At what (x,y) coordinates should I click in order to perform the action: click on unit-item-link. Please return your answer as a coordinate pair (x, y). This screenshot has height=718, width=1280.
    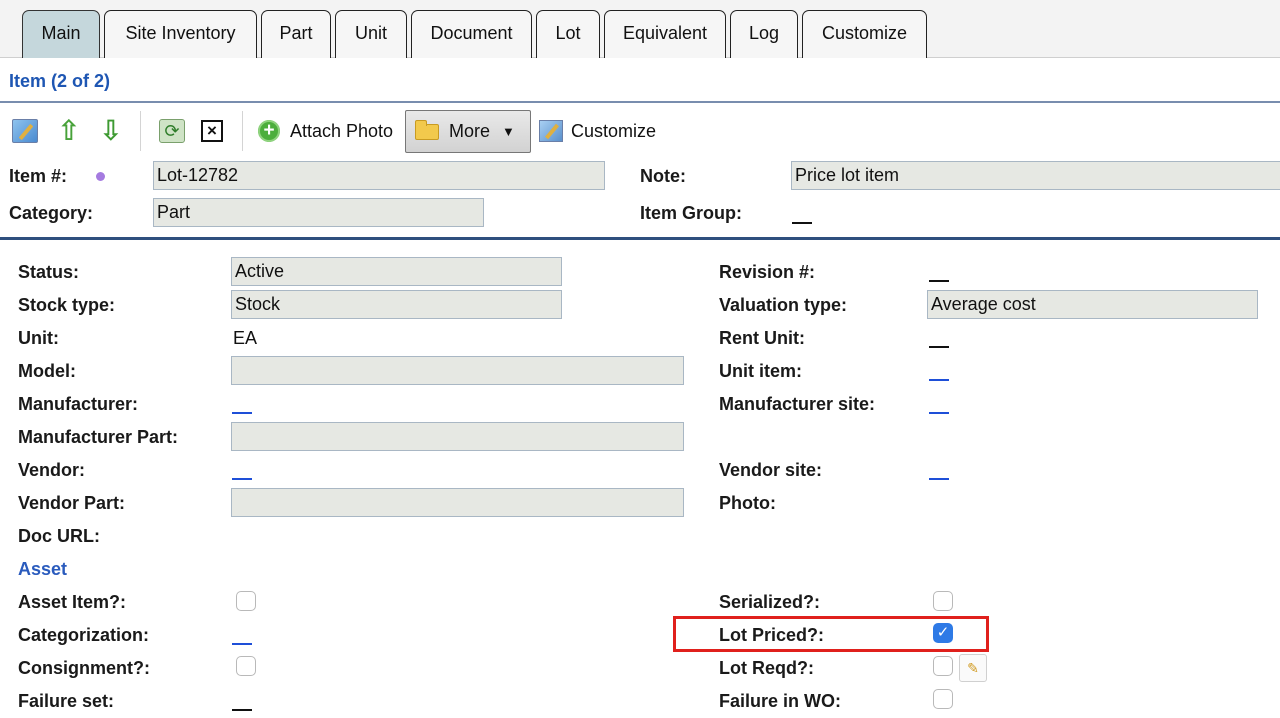
    Looking at the image, I should click on (939, 380).